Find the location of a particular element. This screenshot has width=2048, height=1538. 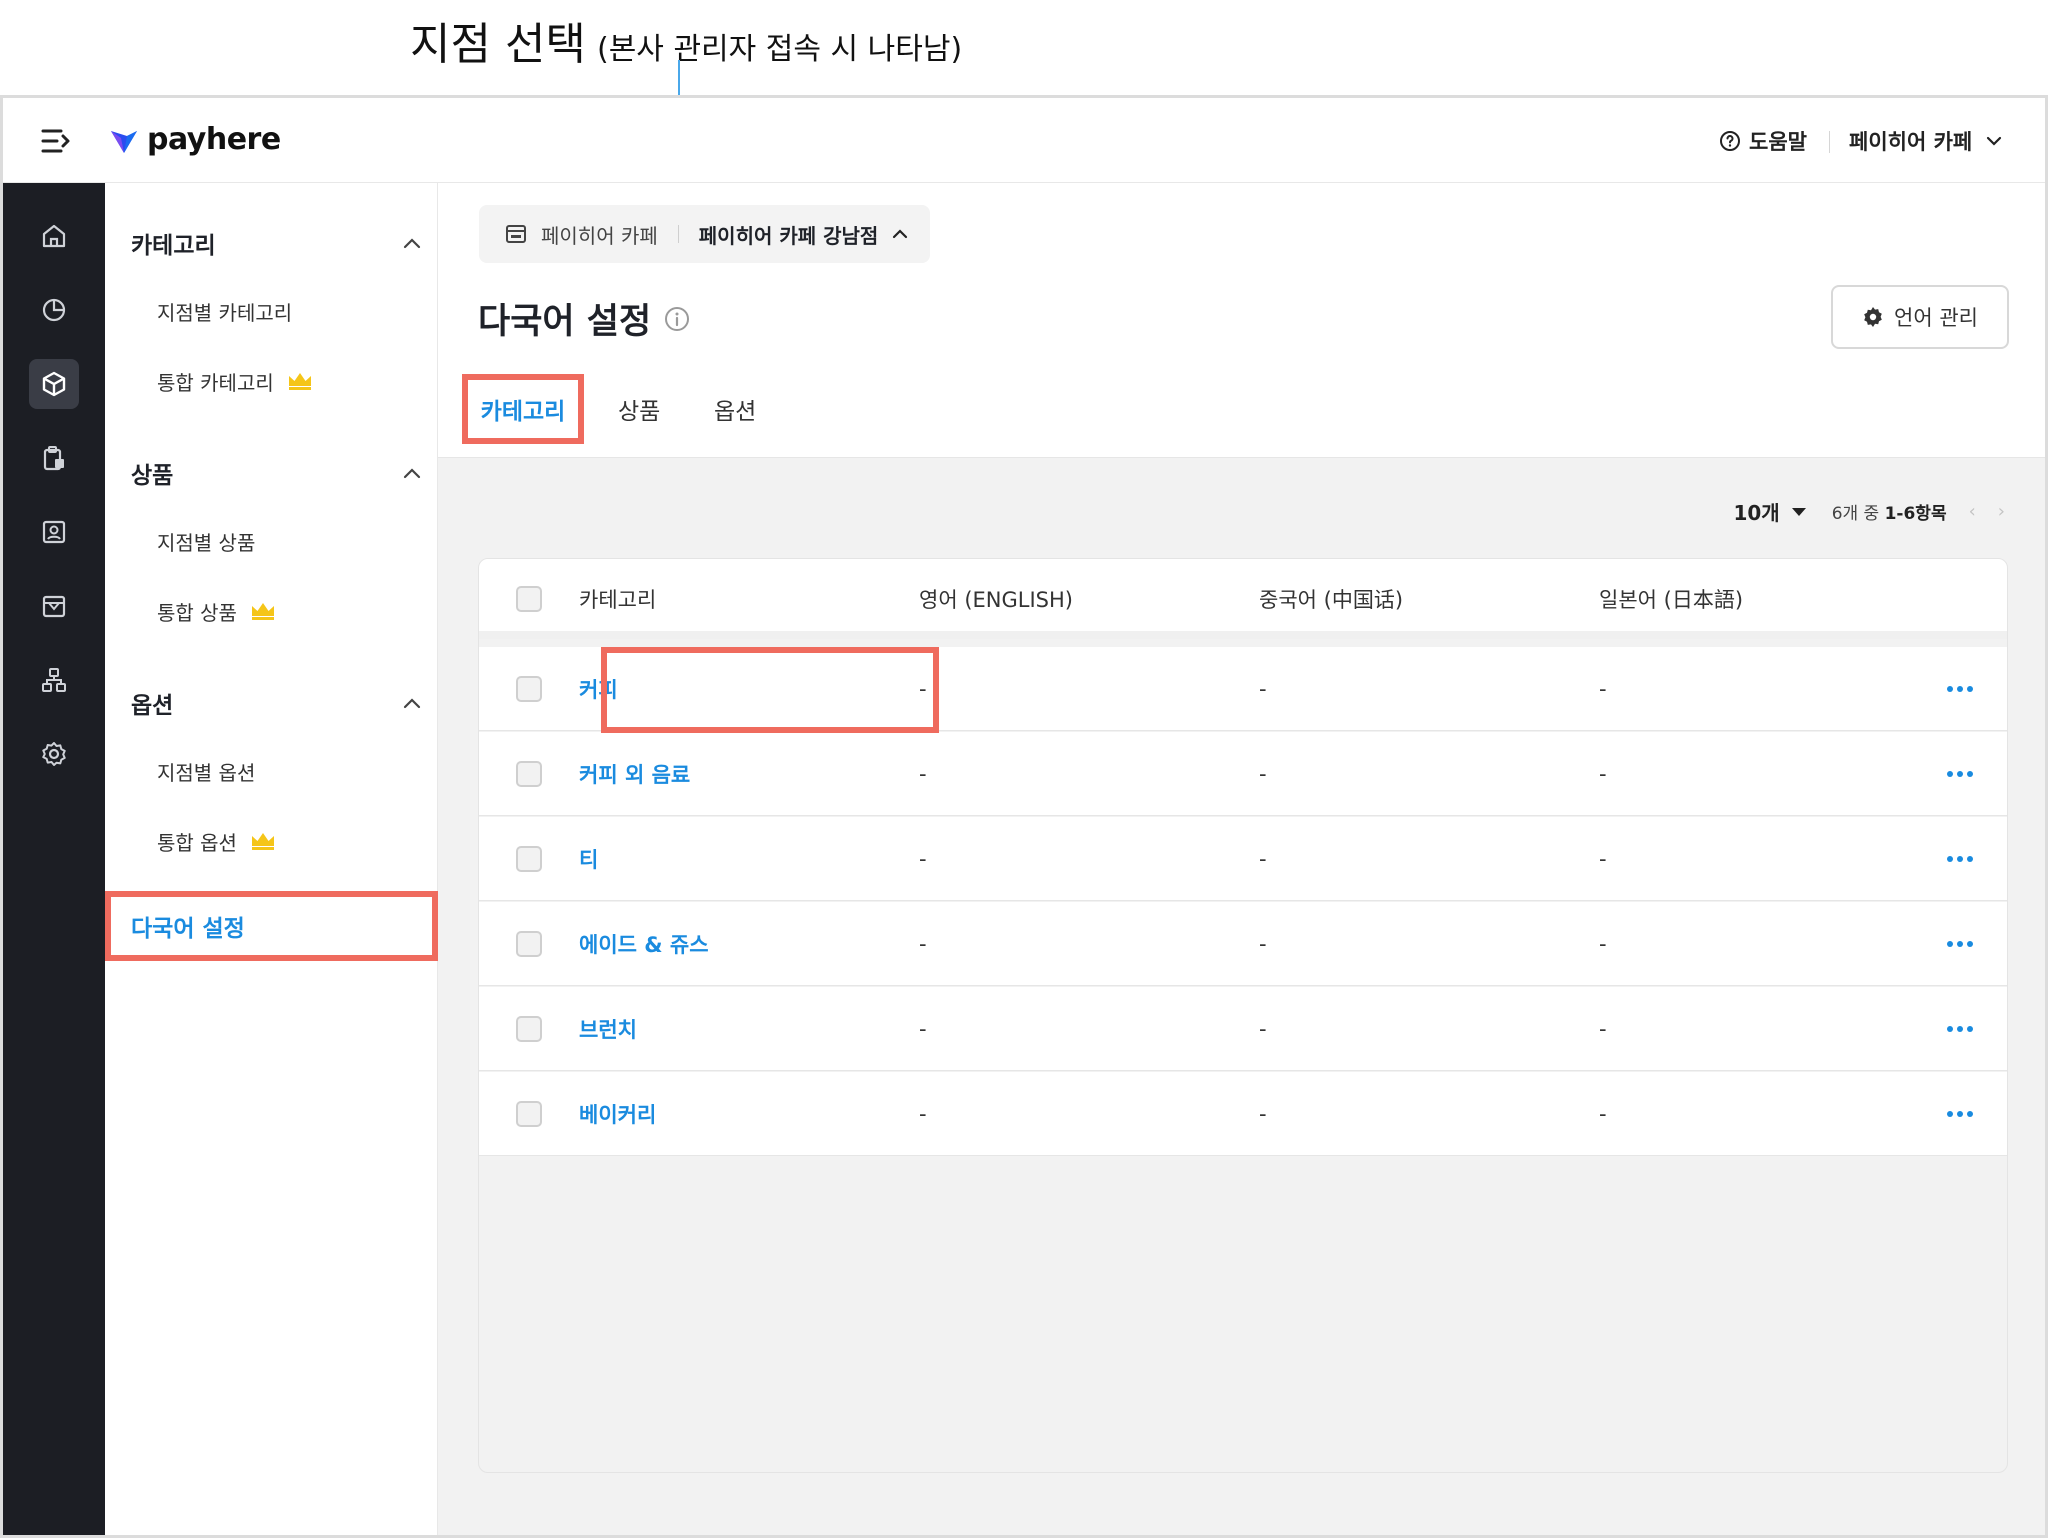

sidebar-item-unified-option: 통합 옵션 is located at coordinates (216, 841).